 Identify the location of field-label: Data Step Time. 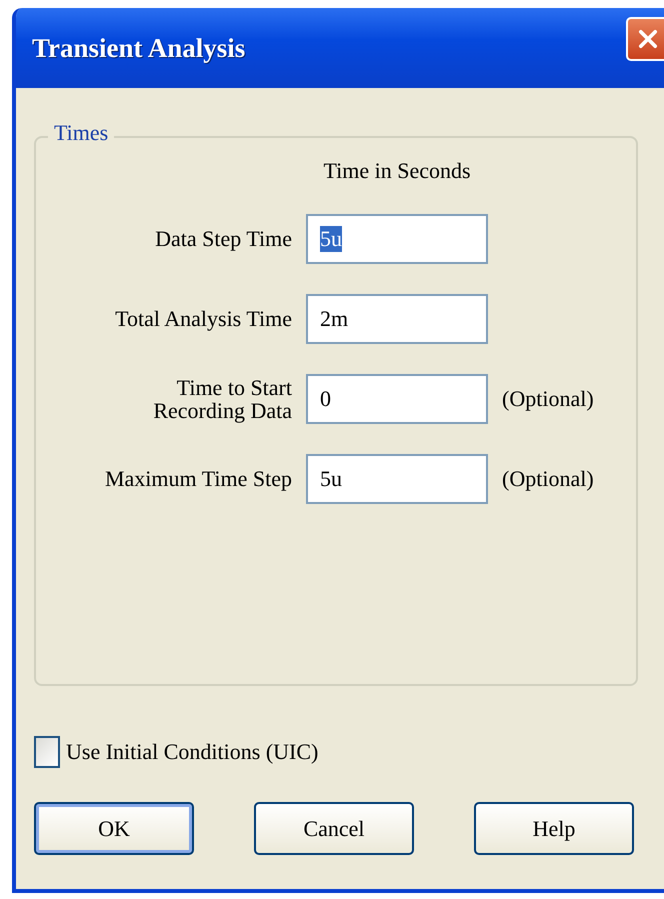
(223, 239).